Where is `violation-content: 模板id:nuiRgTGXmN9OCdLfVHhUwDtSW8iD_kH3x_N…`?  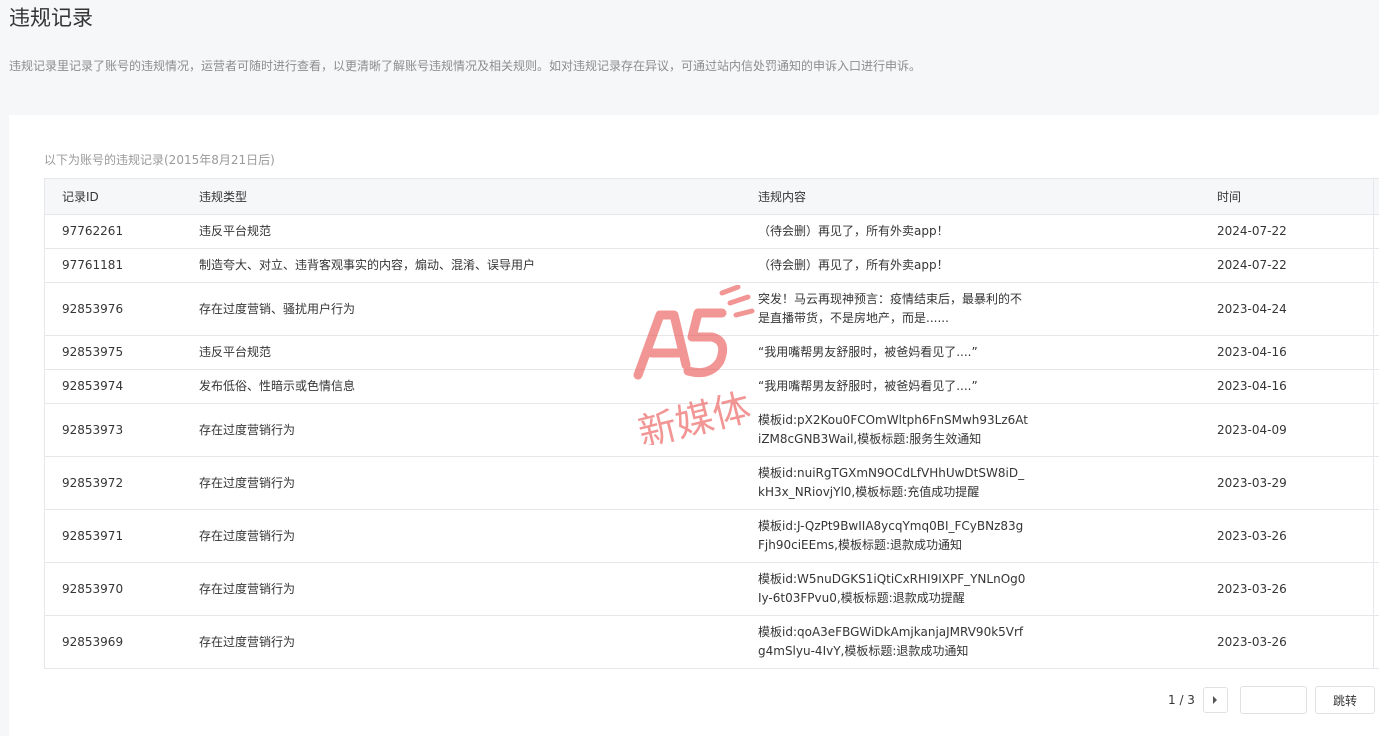
violation-content: 模板id:nuiRgTGXmN9OCdLfVHhUwDtSW8iD_kH3x_N… is located at coordinates (891, 482).